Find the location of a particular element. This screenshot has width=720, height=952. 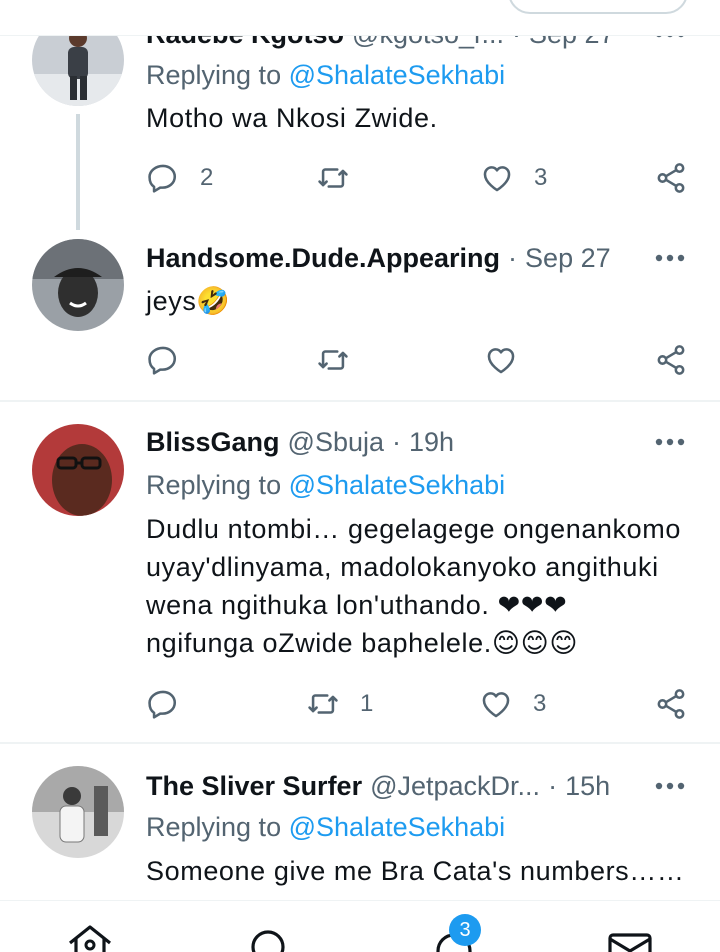

tweet-header: The Sliver Surfer @JetpackDr... · 15h is located at coordinates (418, 786).